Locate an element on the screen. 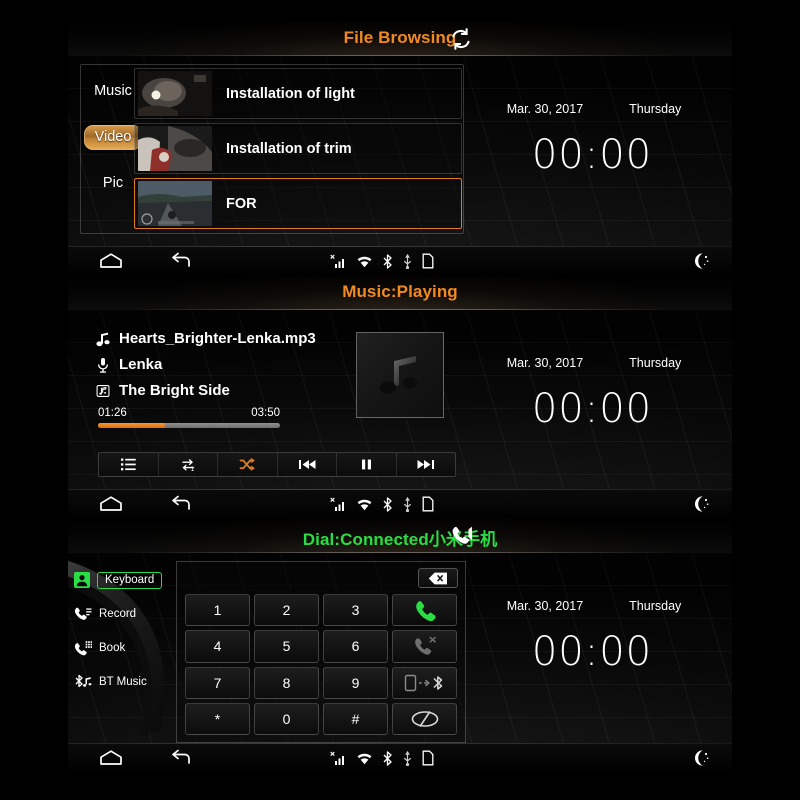  album-art is located at coordinates (400, 375).